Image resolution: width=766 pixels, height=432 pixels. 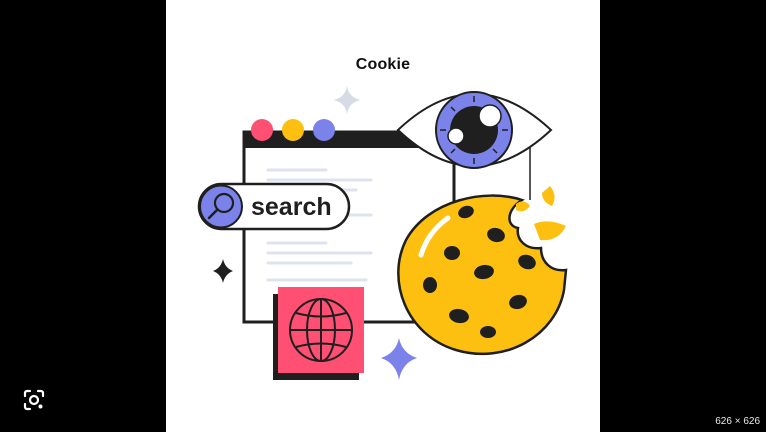 I want to click on window-dot-pink, so click(x=262, y=130).